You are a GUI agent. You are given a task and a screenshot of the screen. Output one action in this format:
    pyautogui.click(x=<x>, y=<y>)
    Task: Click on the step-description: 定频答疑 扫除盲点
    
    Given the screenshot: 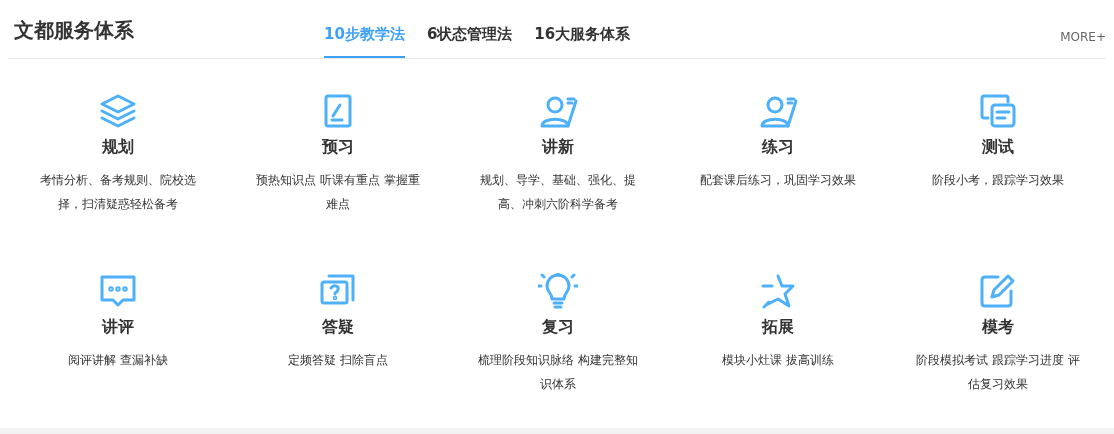 What is the action you would take?
    pyautogui.click(x=338, y=360)
    